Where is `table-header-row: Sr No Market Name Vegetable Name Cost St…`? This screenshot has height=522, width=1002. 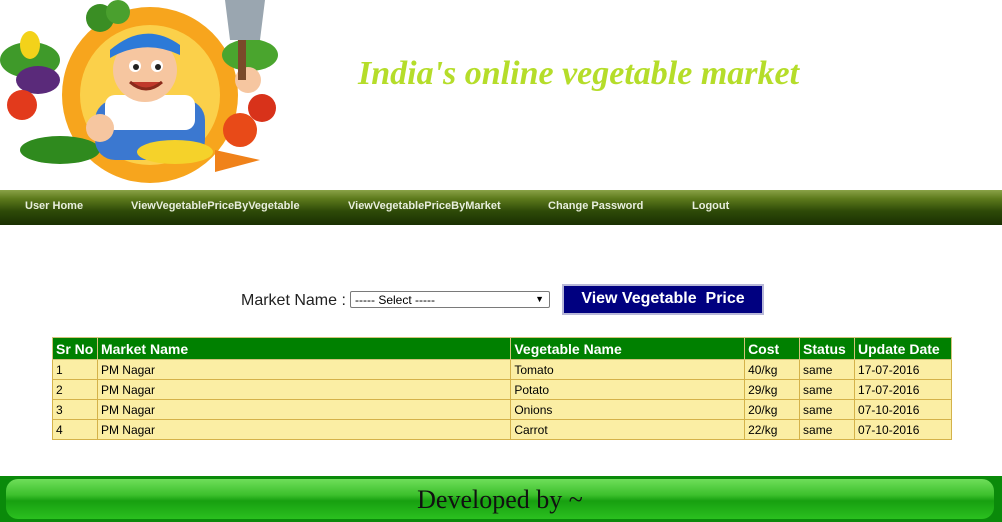
table-header-row: Sr No Market Name Vegetable Name Cost St… is located at coordinates (502, 348).